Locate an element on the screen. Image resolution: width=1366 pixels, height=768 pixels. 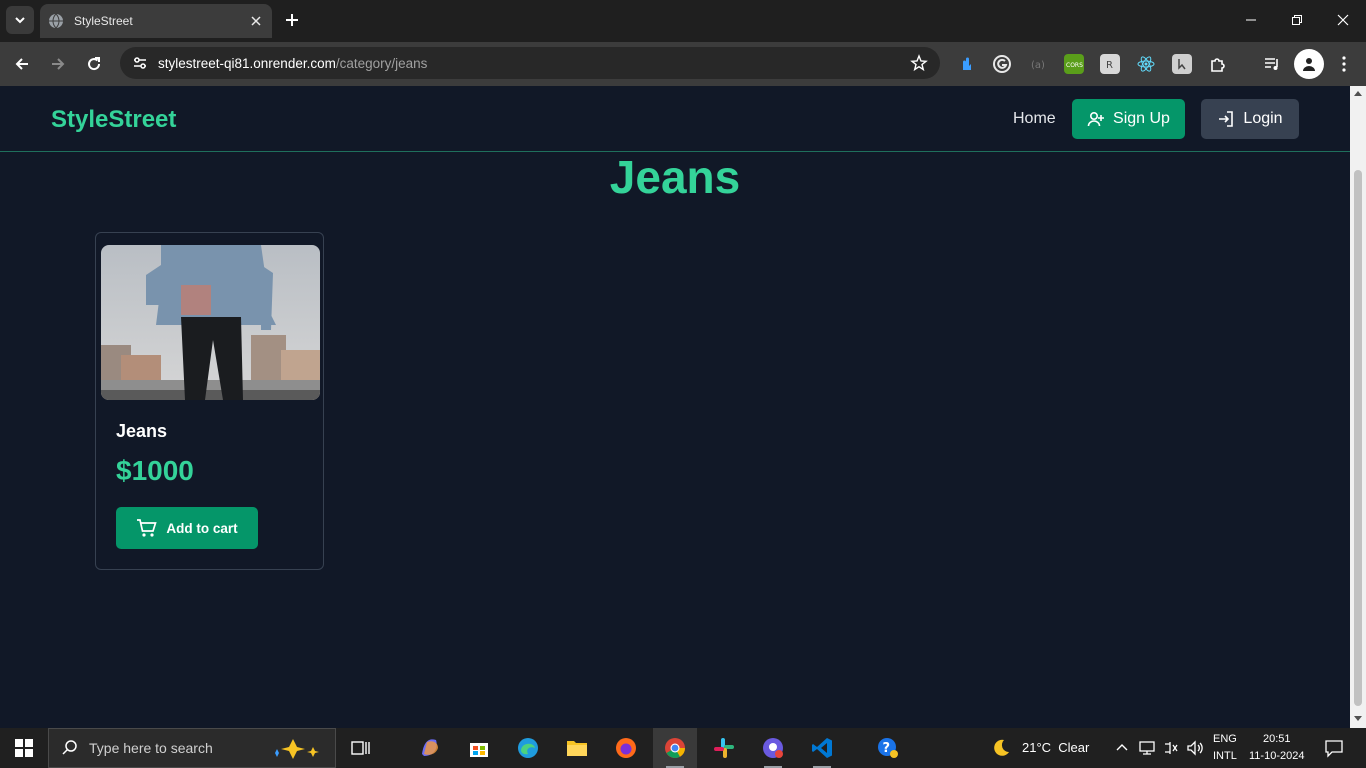
cors-extension-icon: CORS is located at coordinates (1074, 64).